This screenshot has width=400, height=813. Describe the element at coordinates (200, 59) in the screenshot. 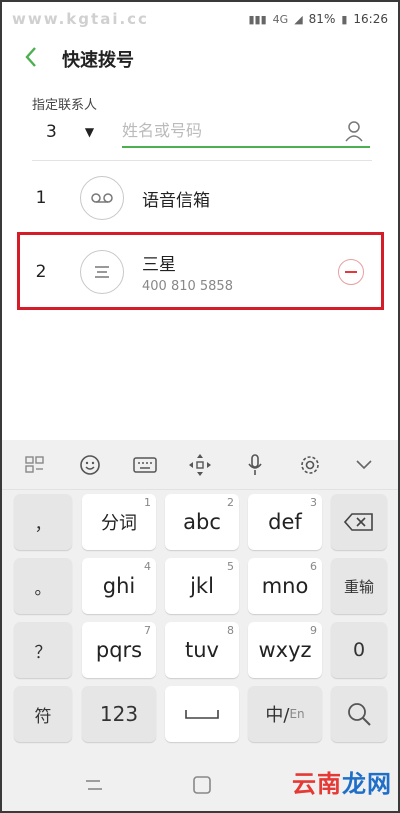

I see `app-bar: 快速拨号` at that location.